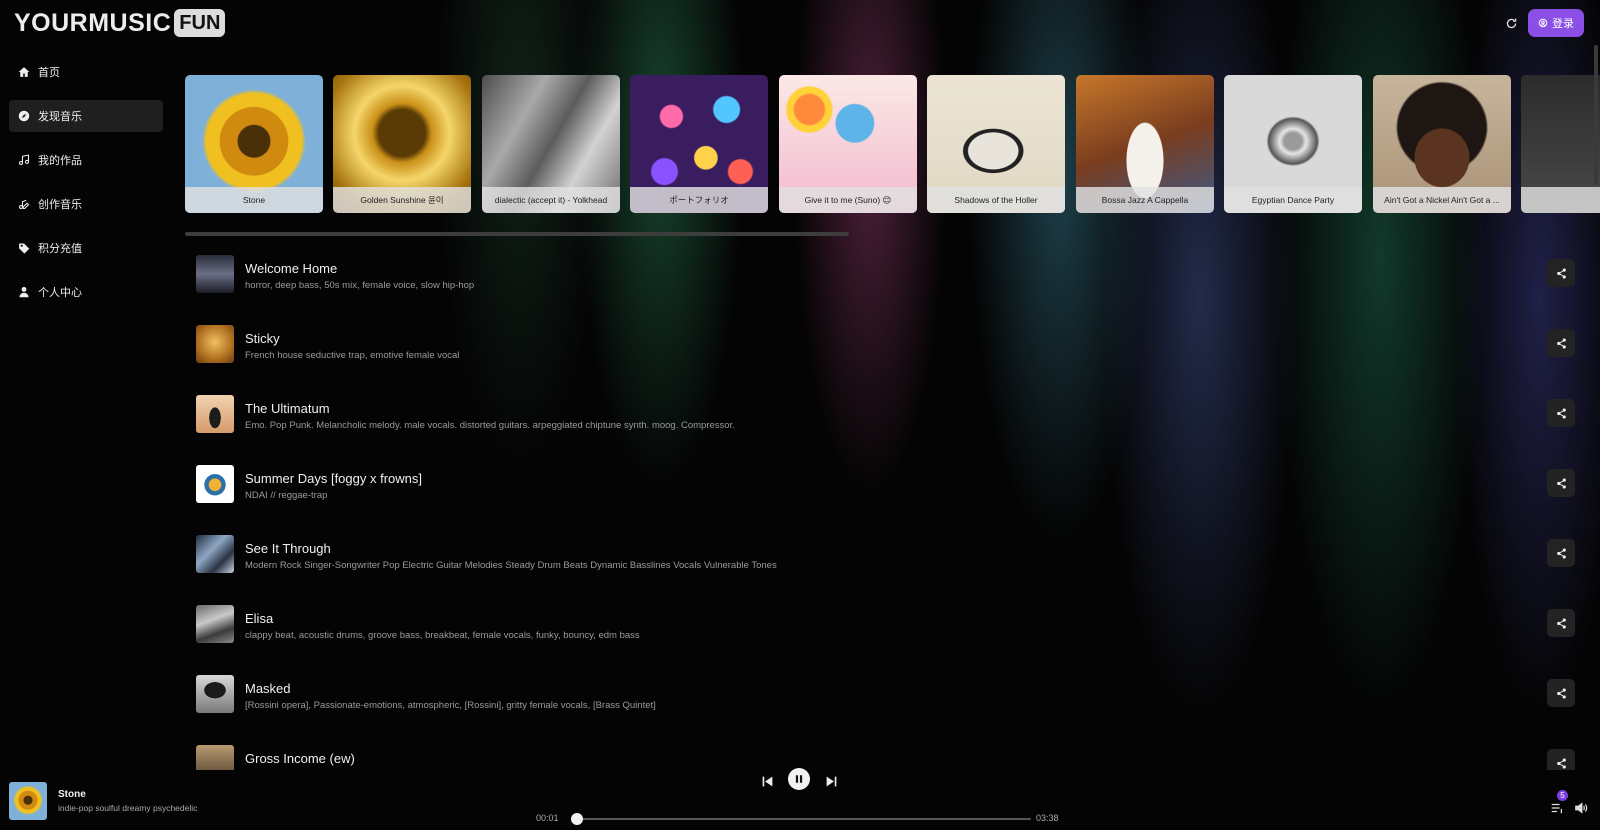  Describe the element at coordinates (128, 808) in the screenshot. I see `player-subtitle: indie-pop soulful dreamy psychedelic` at that location.